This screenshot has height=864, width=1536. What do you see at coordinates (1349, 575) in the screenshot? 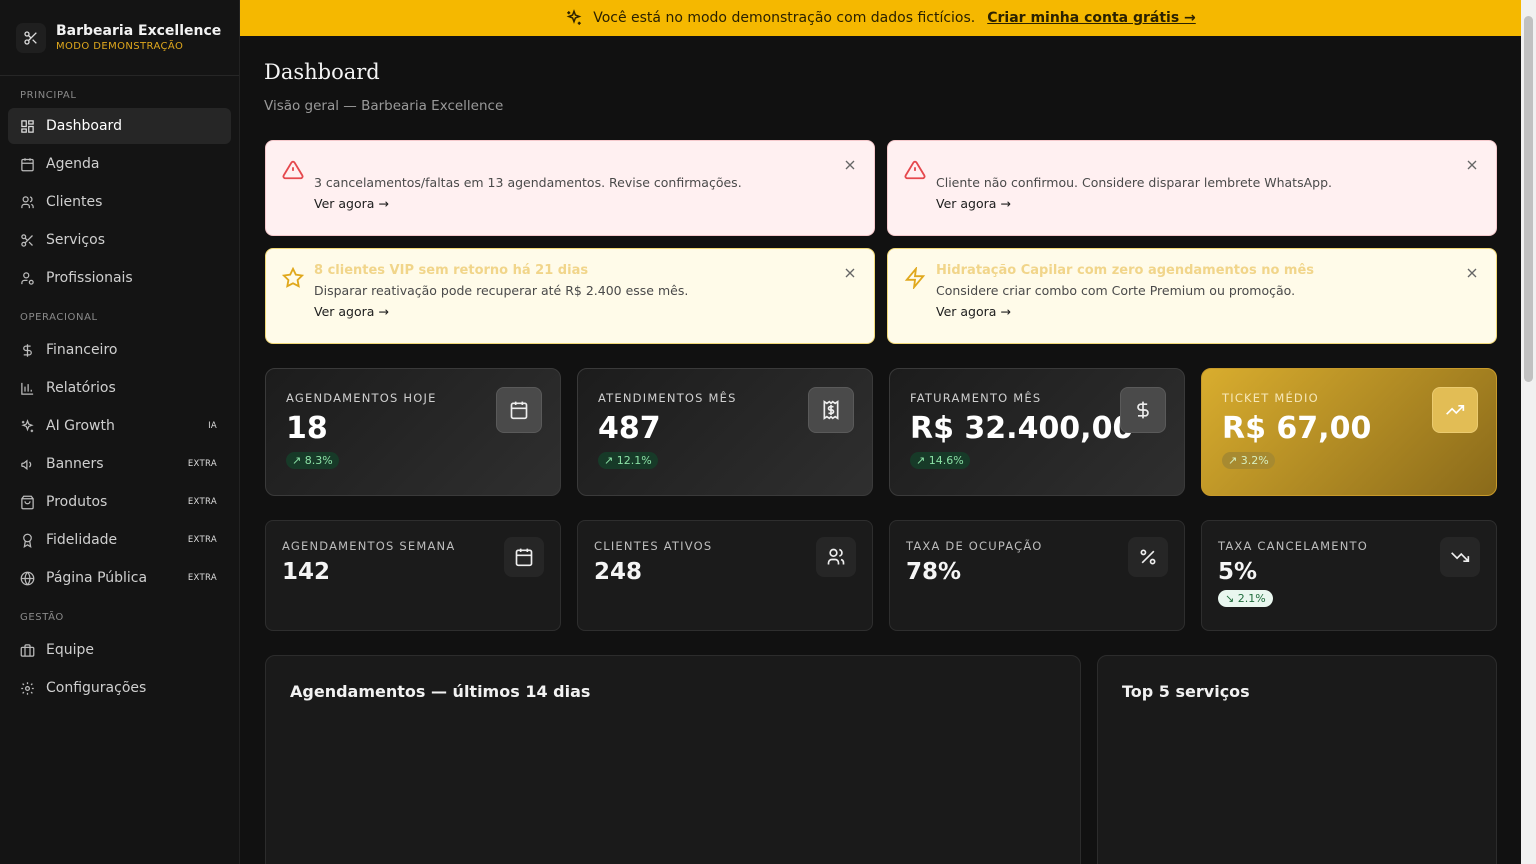
I see `kpi-card-small: TAXA CANCELAMENTO 5% ↘ 2.1%` at bounding box center [1349, 575].